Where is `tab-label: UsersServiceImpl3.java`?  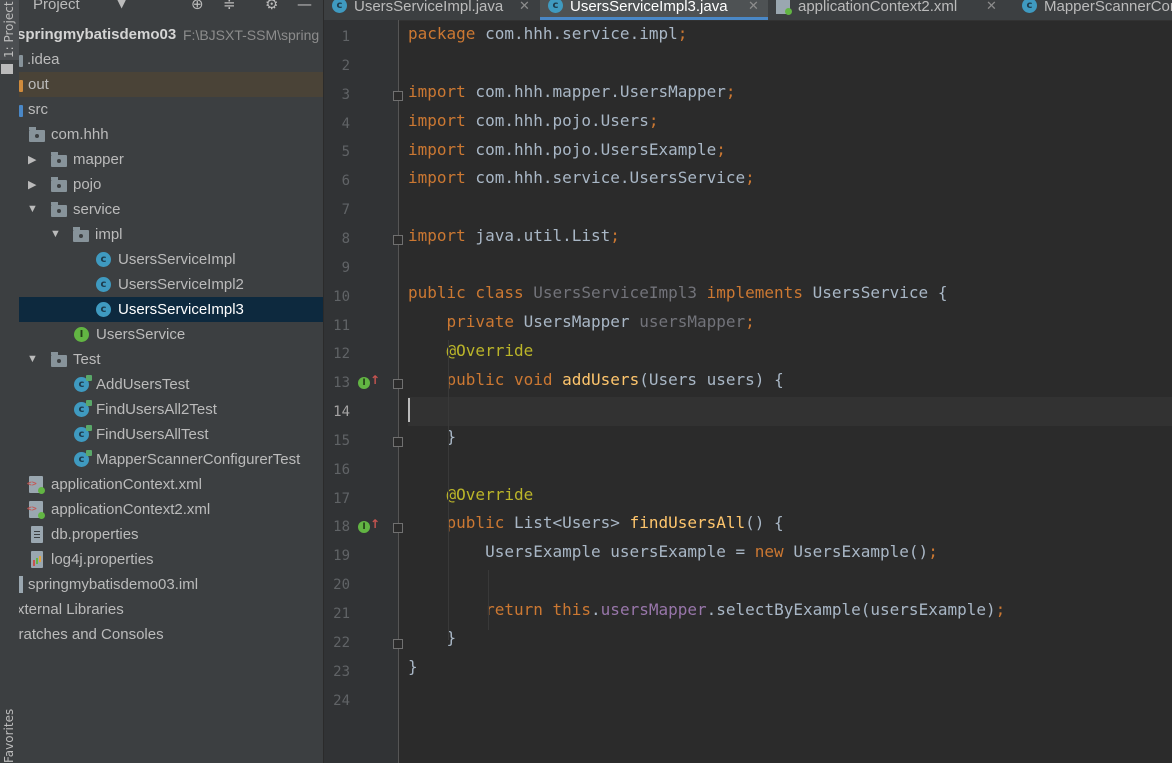
tab-label: UsersServiceImpl3.java is located at coordinates (649, 7).